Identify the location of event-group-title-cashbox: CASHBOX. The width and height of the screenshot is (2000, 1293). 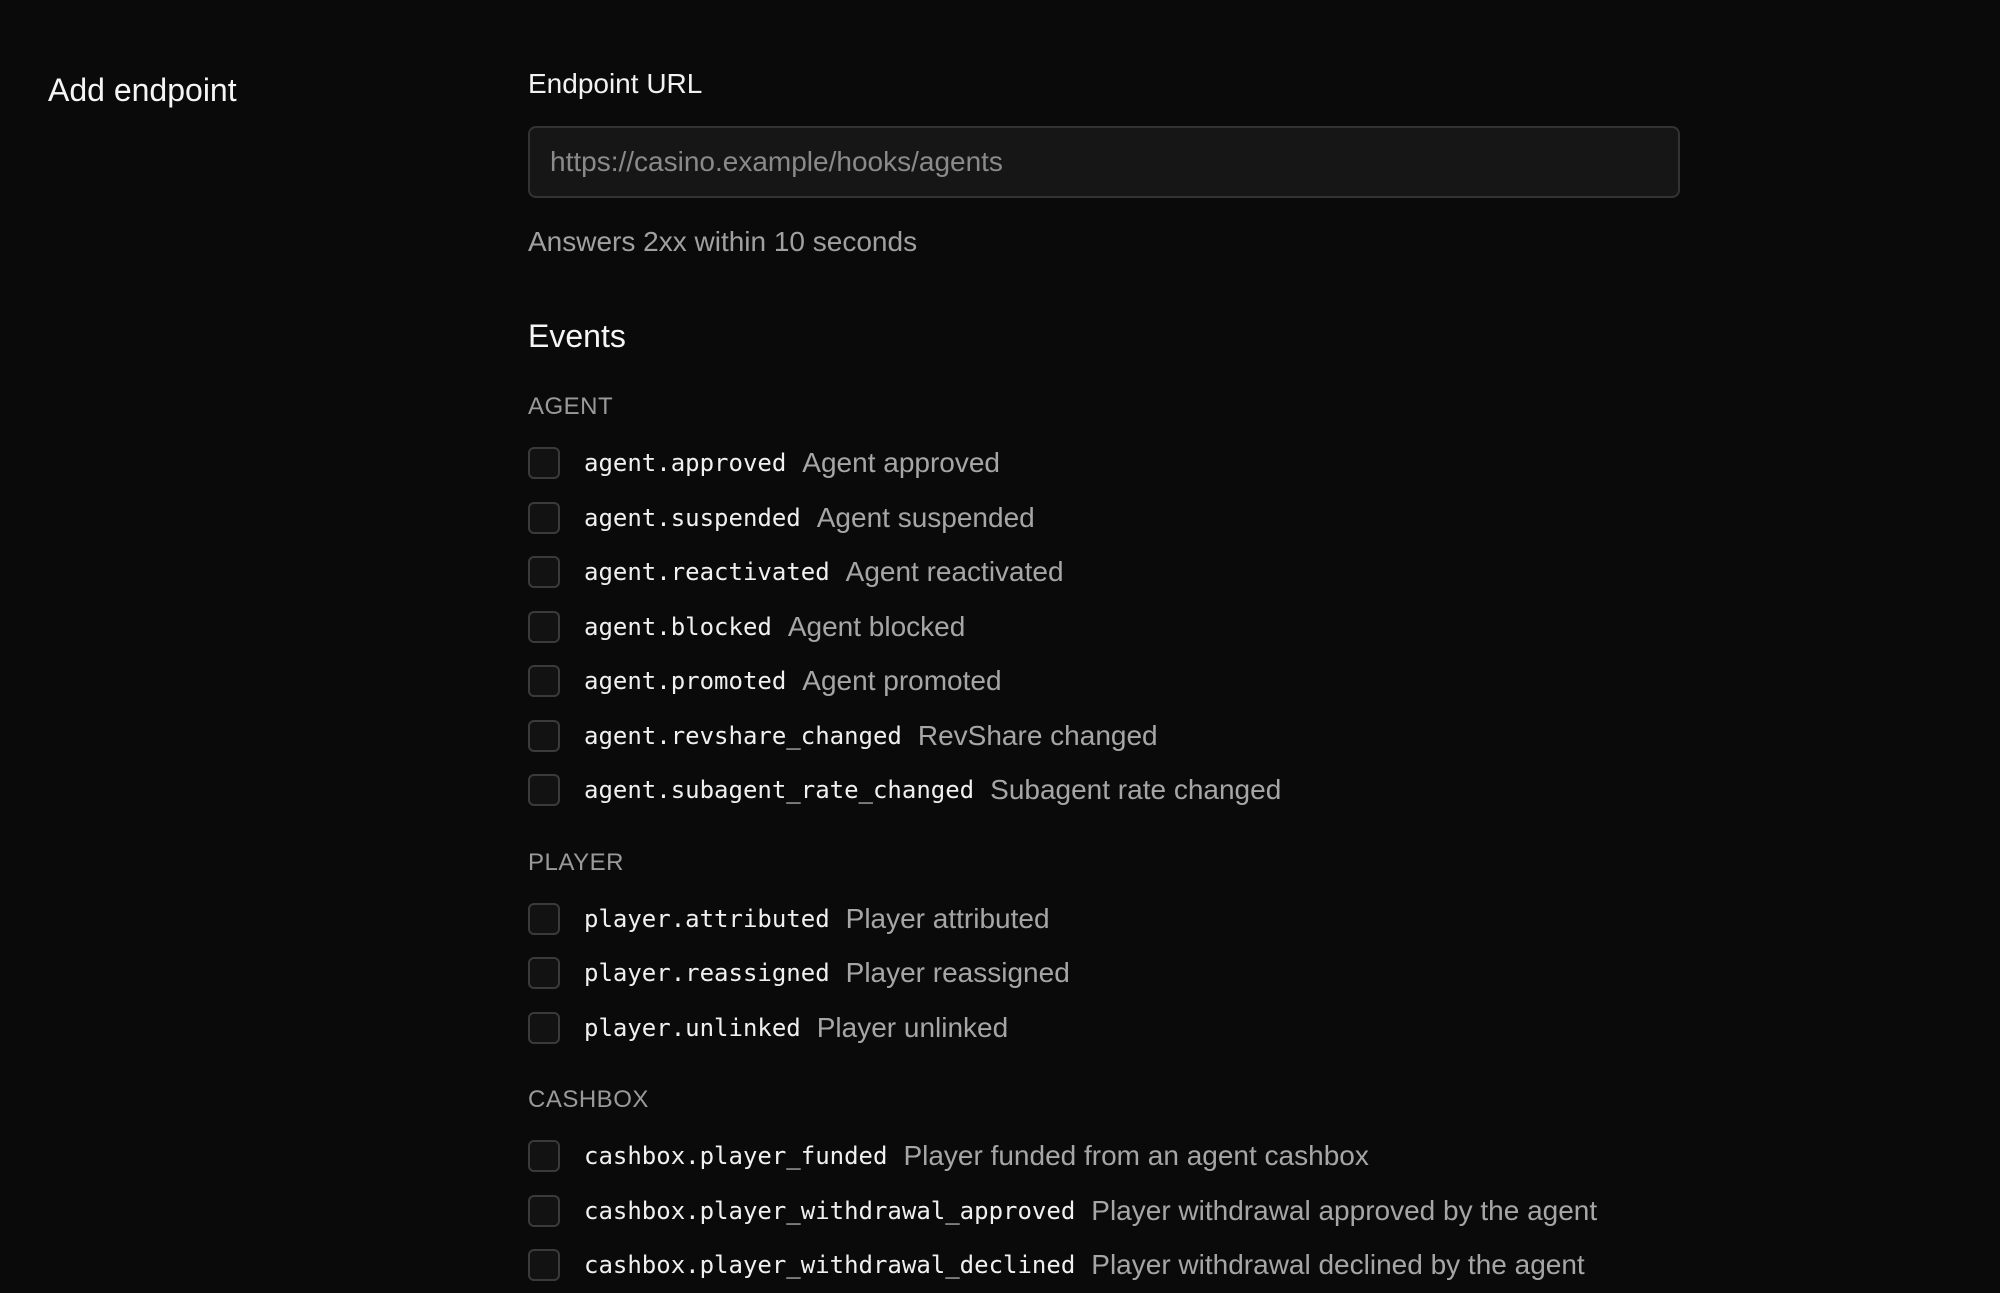
(588, 1099).